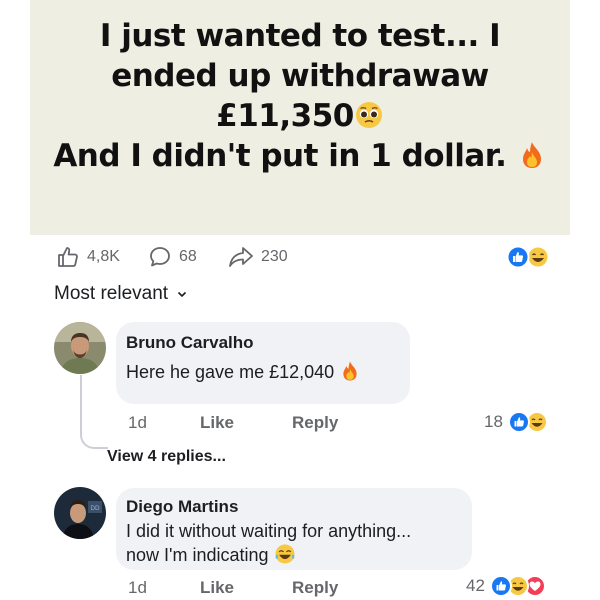  I want to click on sort-label: Most relevant, so click(111, 293).